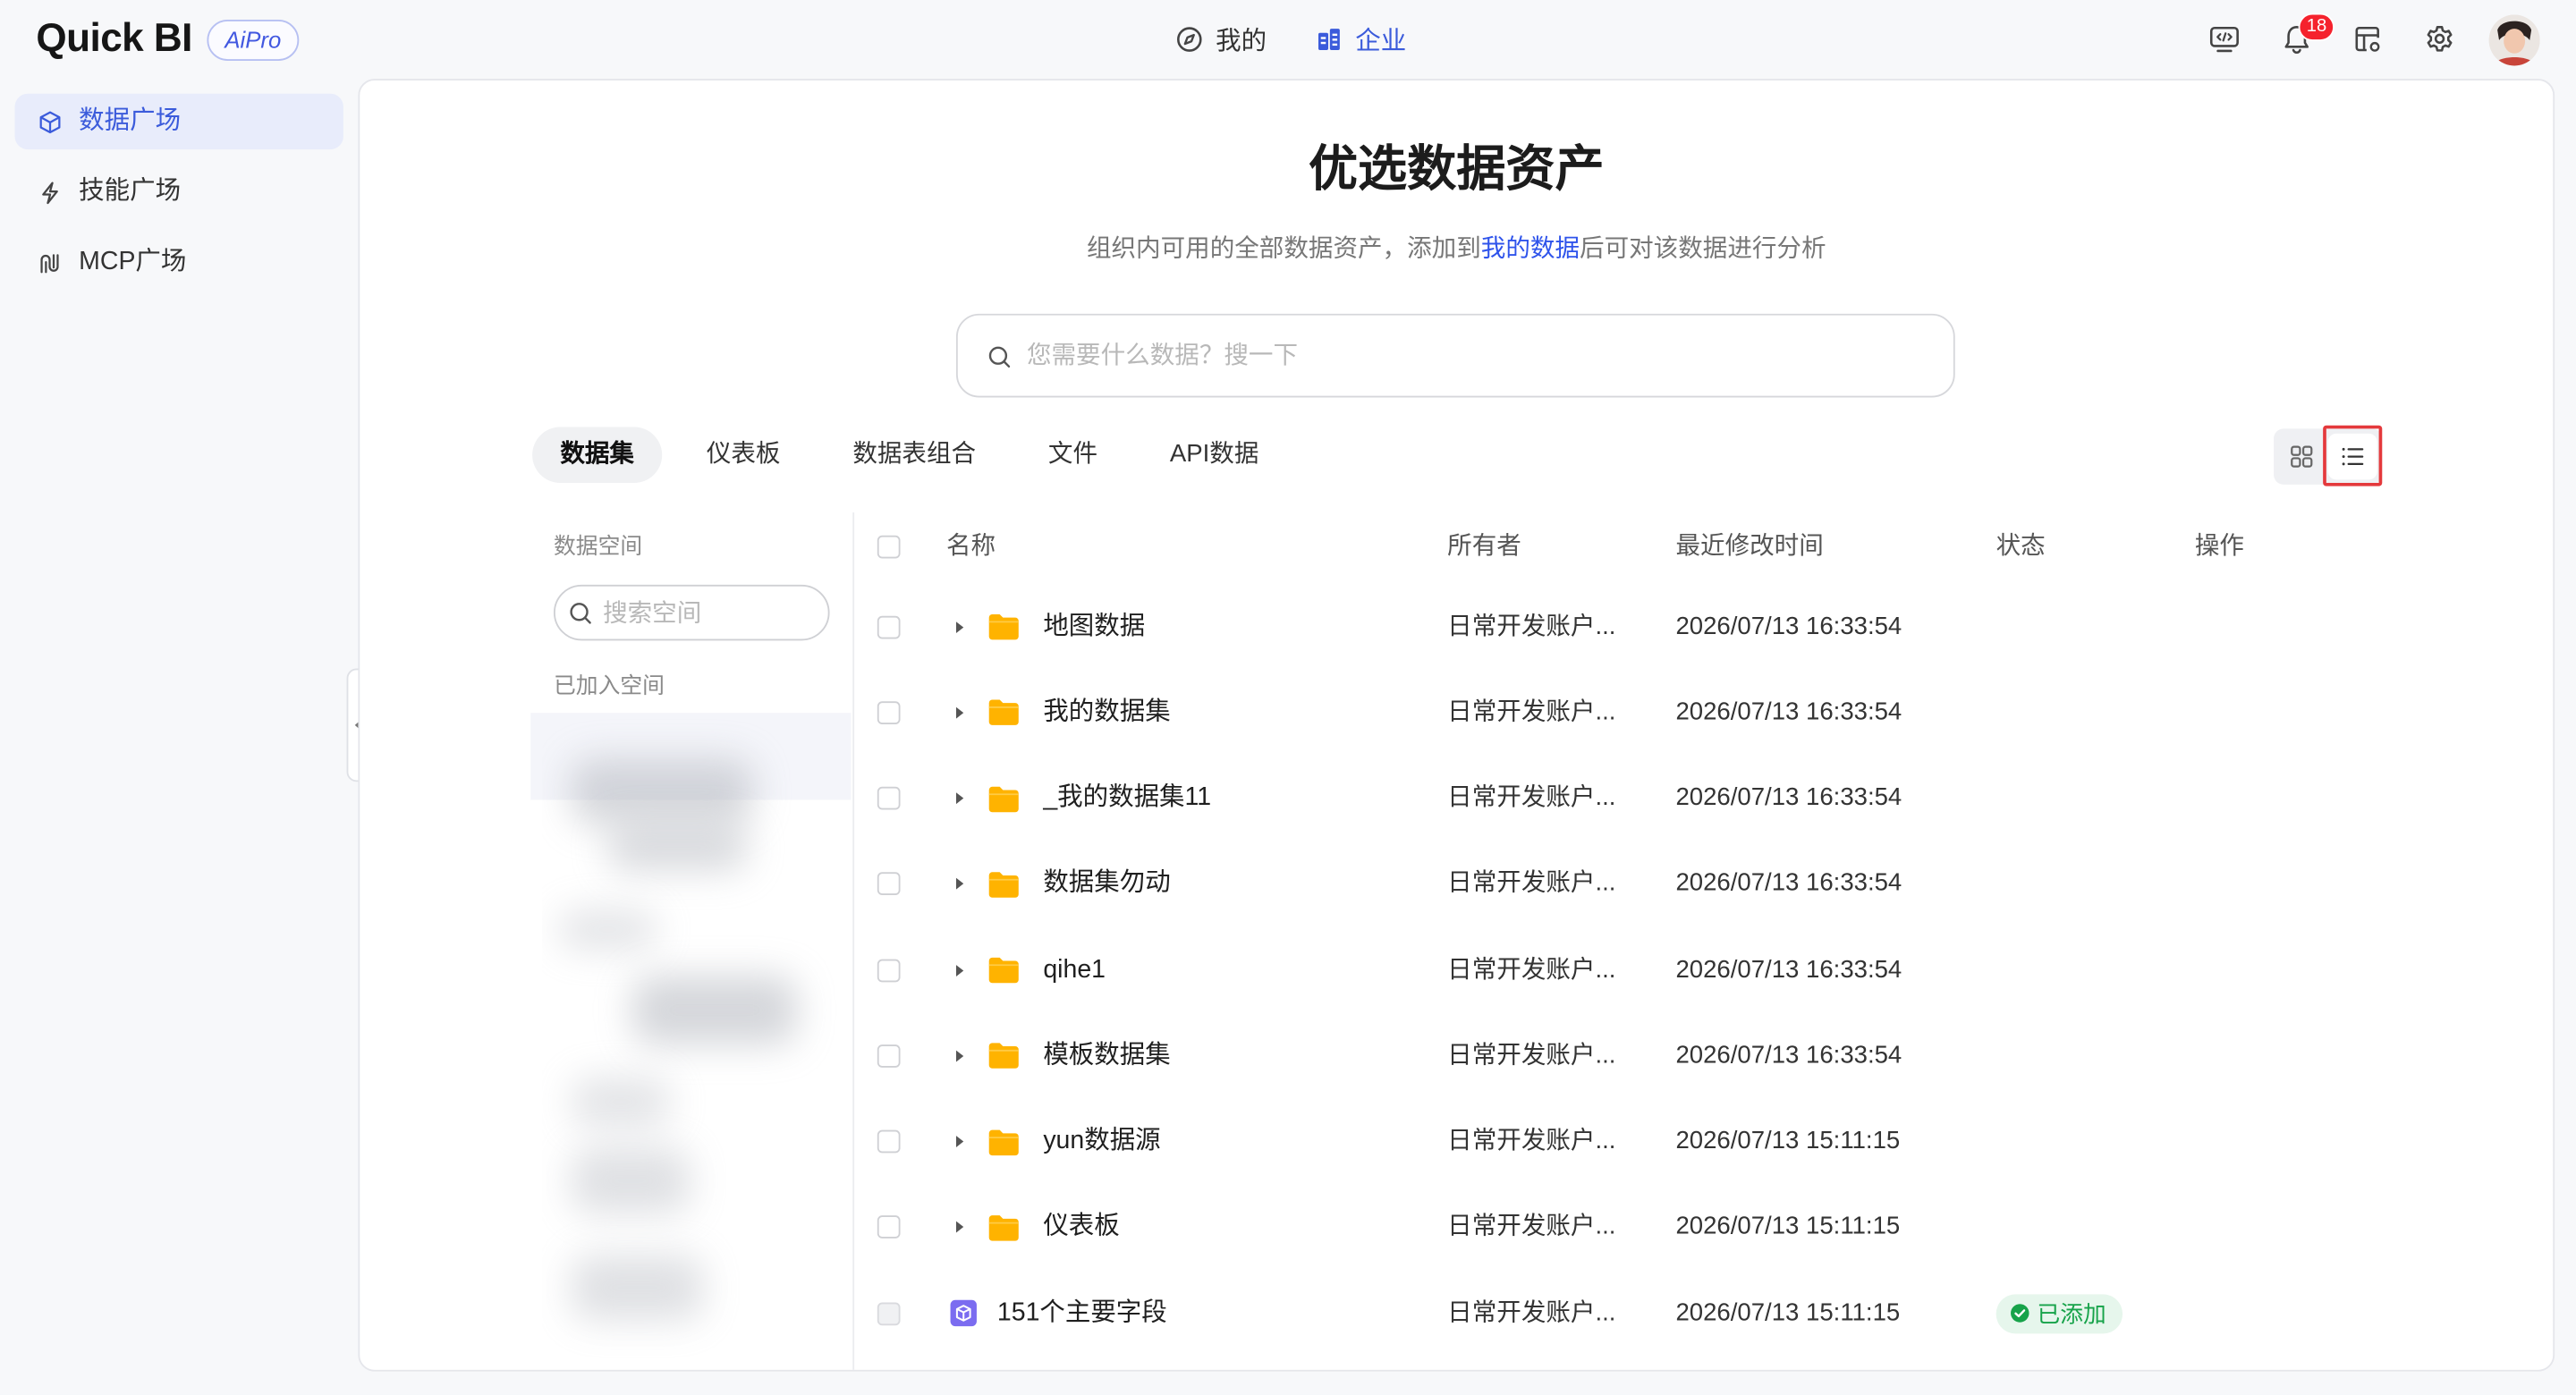  Describe the element at coordinates (1000, 357) in the screenshot. I see `search-icon` at that location.